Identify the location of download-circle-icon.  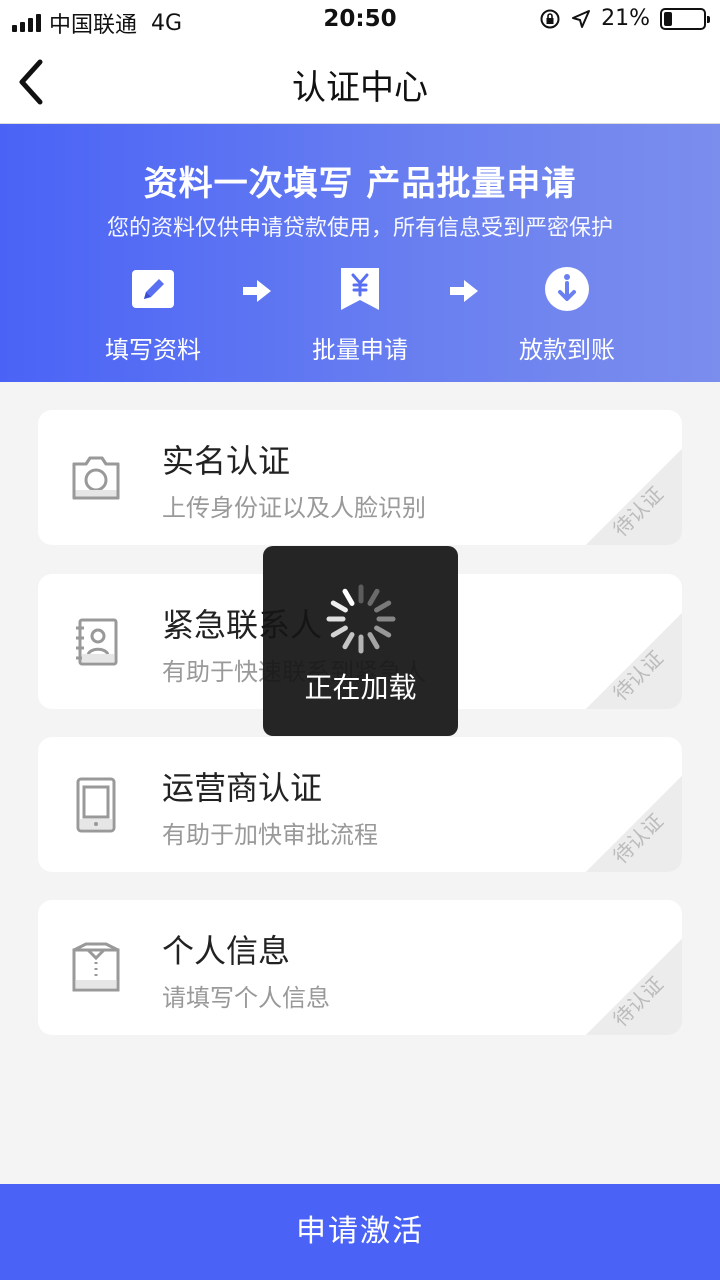
(567, 289).